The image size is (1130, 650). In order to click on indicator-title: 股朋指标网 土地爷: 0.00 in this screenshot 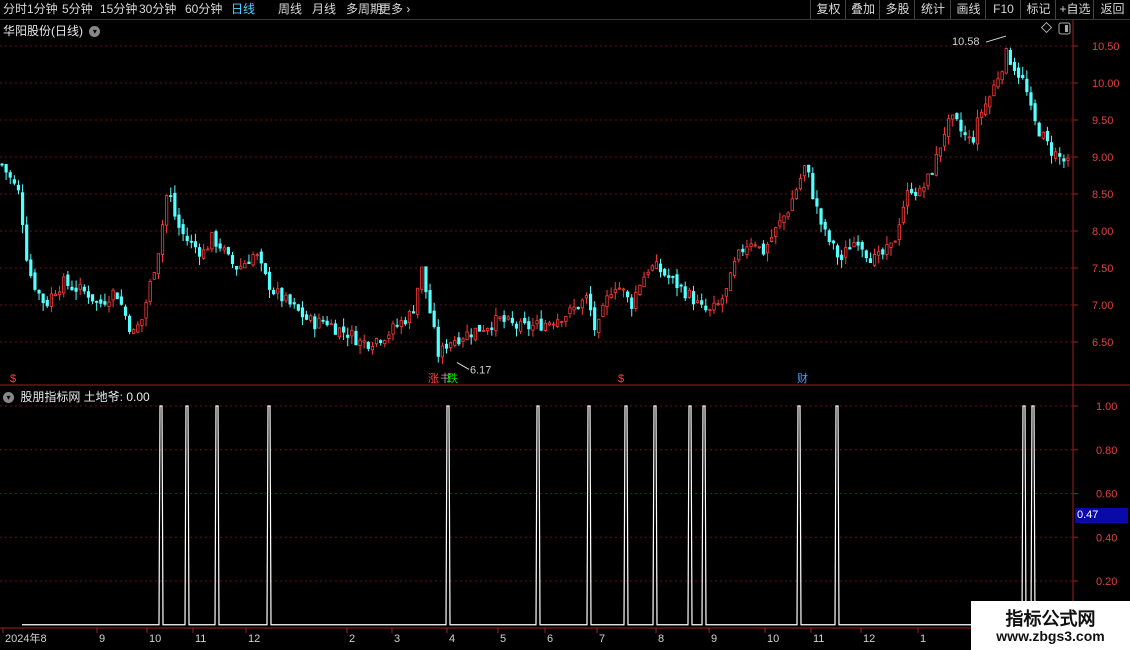, I will do `click(84, 397)`.